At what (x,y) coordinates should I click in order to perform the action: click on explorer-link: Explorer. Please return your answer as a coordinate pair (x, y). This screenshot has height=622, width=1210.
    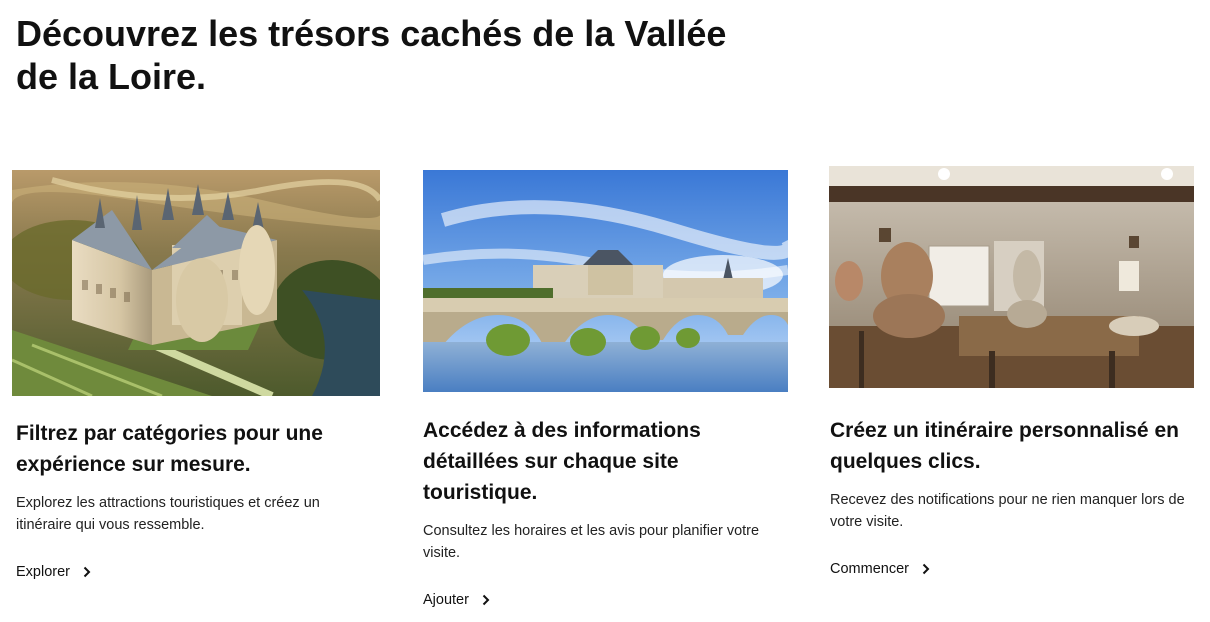
    Looking at the image, I should click on (54, 572).